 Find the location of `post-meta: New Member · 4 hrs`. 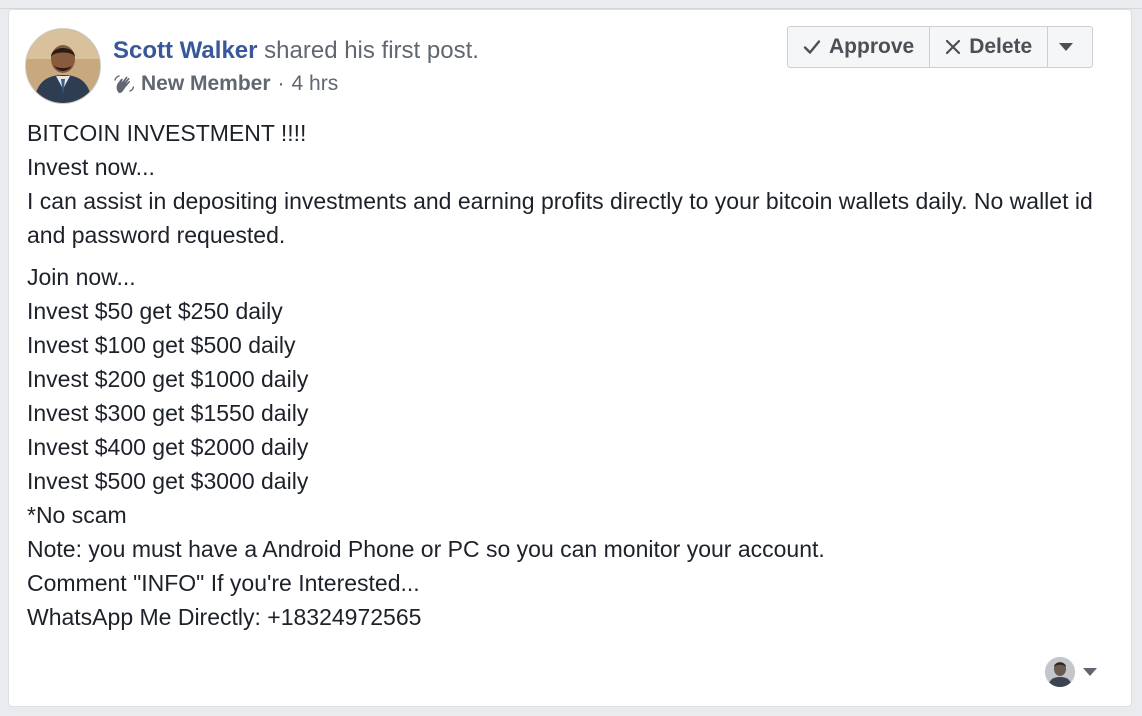

post-meta: New Member · 4 hrs is located at coordinates (225, 84).